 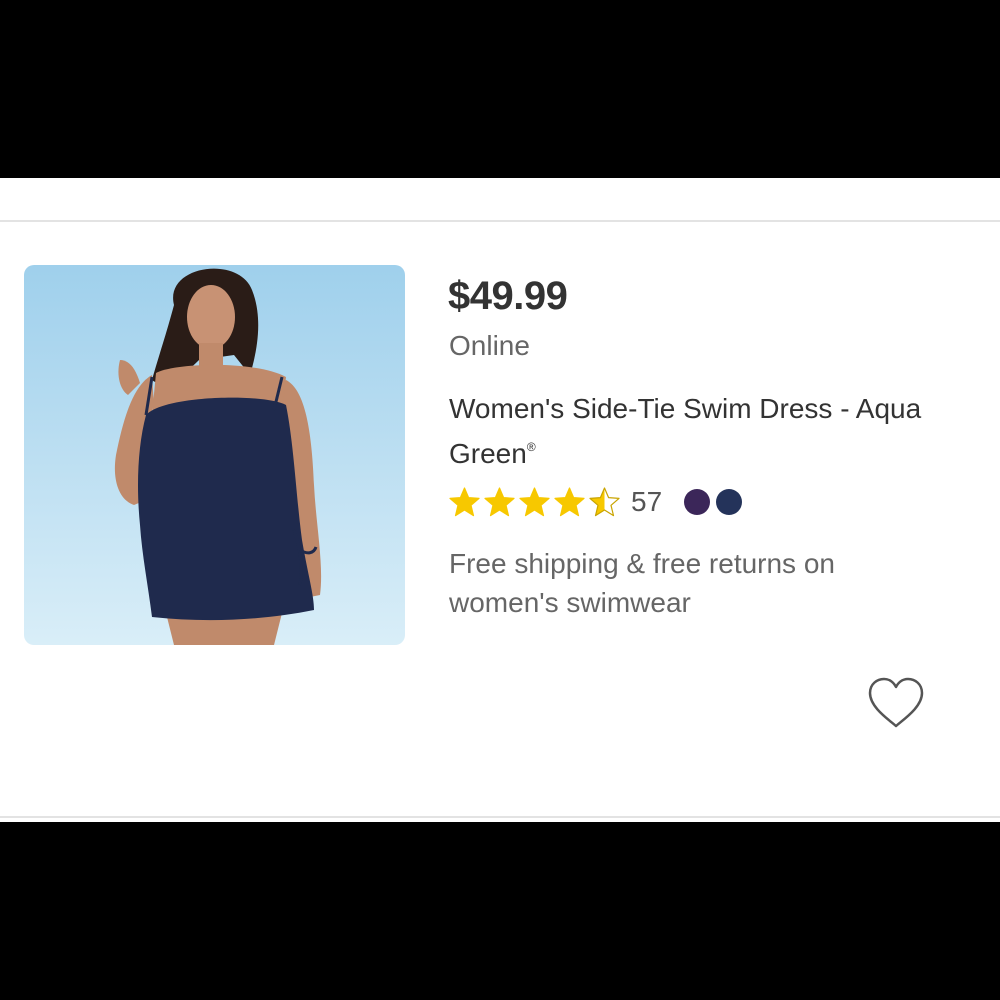 I want to click on availability-label: Online, so click(x=489, y=345).